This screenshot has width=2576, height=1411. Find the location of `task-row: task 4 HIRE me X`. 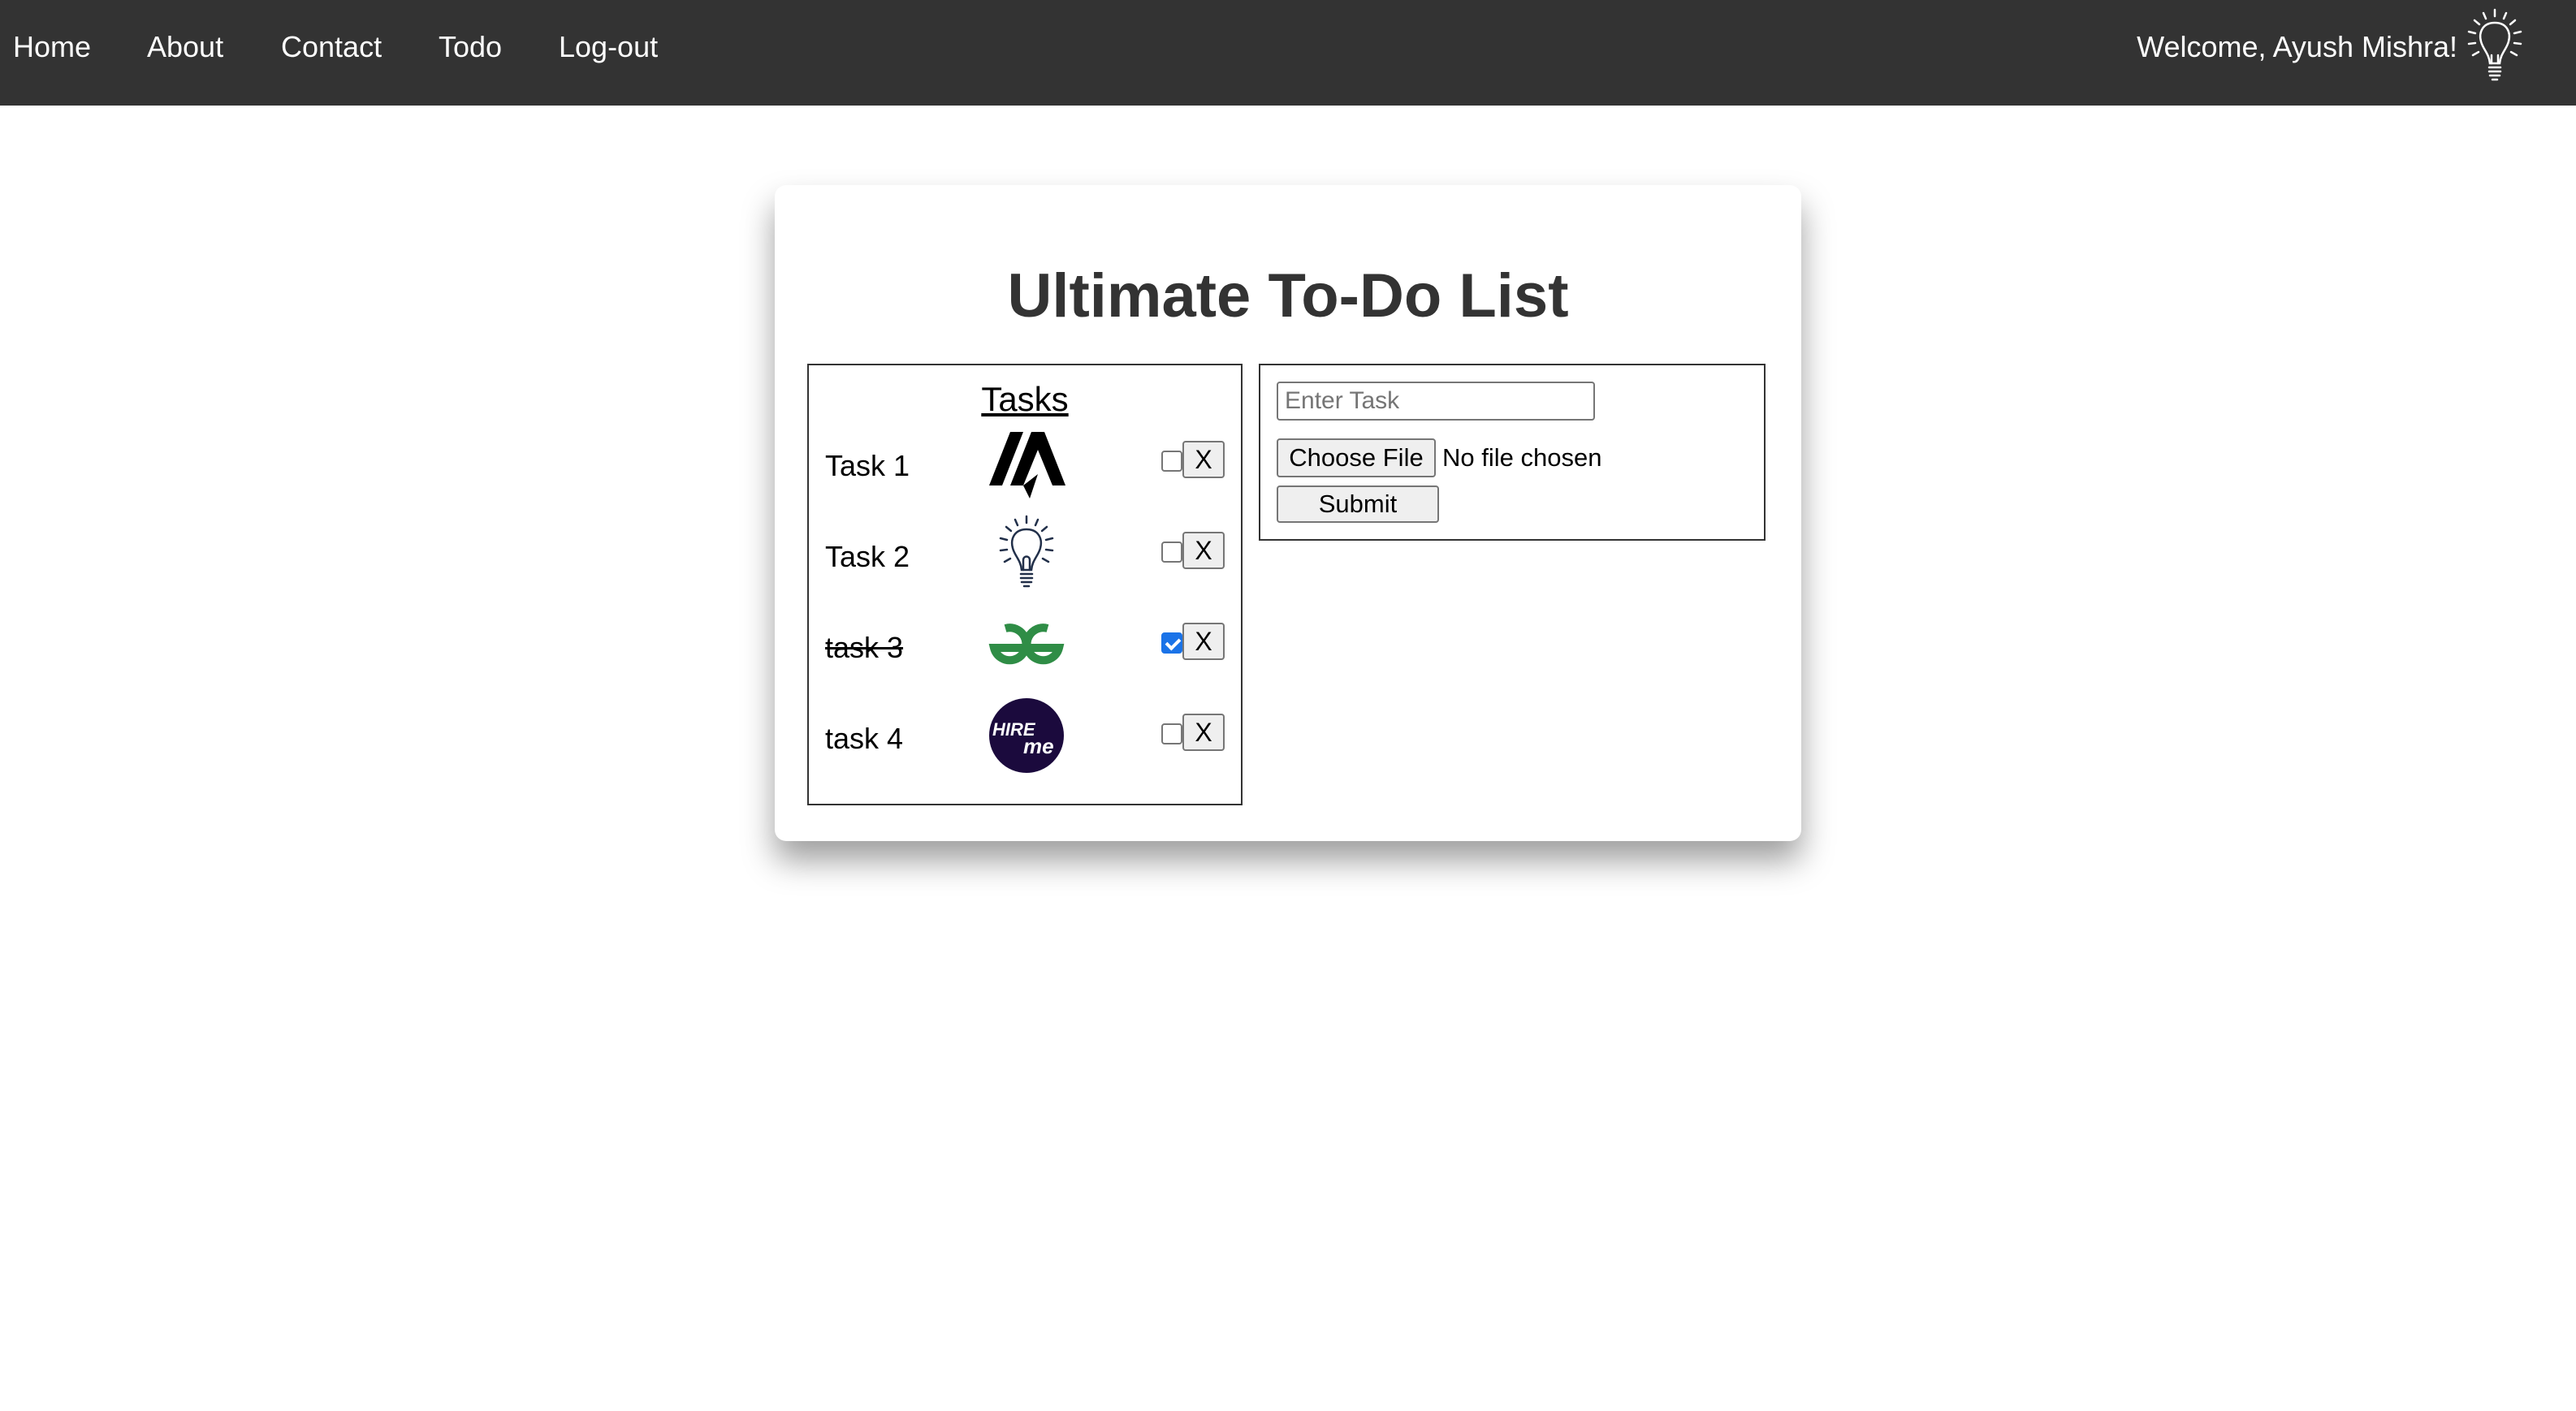

task-row: task 4 HIRE me X is located at coordinates (1025, 741).